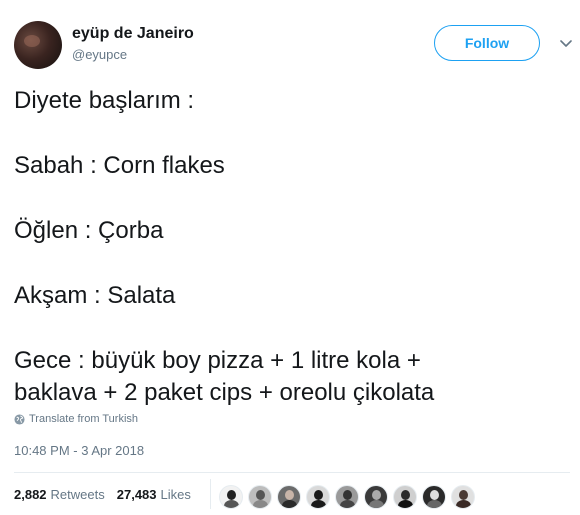 The image size is (580, 515). Describe the element at coordinates (133, 54) in the screenshot. I see `user-handle: @eyupce` at that location.